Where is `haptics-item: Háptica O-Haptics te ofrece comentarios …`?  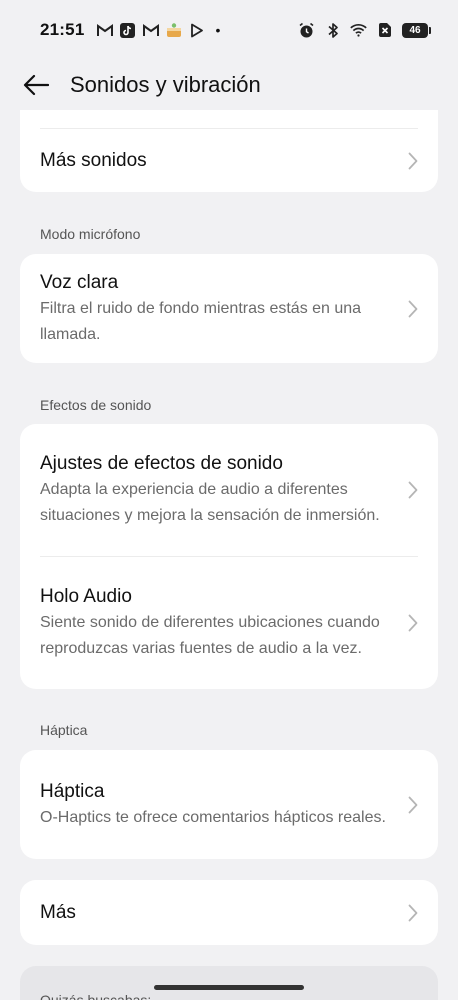
haptics-item: Háptica O-Haptics te ofrece comentarios … is located at coordinates (229, 804).